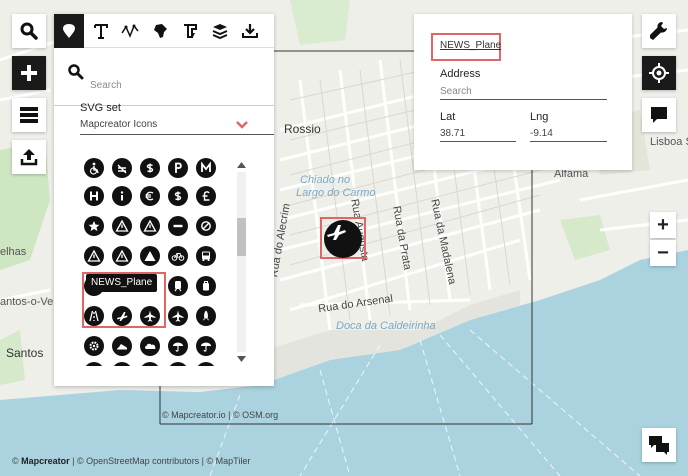  I want to click on map-label-rossio: Rossio, so click(302, 129).